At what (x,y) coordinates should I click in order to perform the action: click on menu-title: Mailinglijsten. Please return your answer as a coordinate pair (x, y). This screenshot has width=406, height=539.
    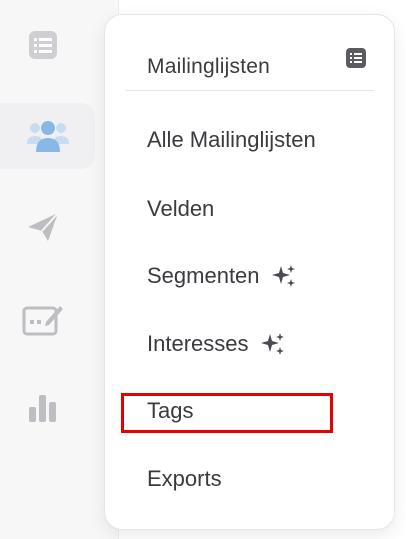
    Looking at the image, I should click on (209, 66).